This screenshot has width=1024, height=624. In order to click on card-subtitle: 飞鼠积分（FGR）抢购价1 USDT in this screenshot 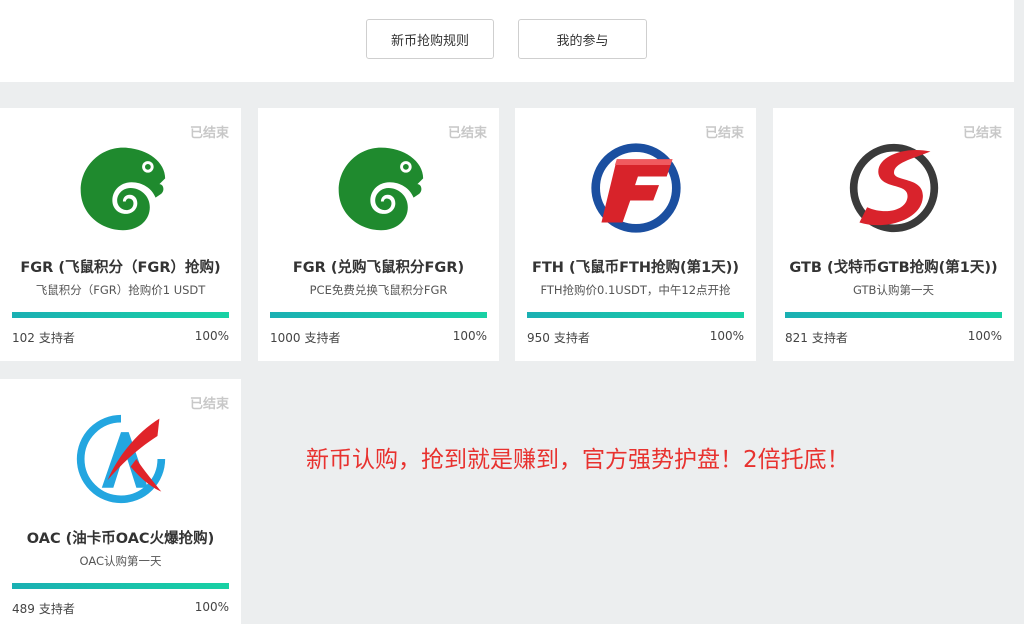, I will do `click(120, 290)`.